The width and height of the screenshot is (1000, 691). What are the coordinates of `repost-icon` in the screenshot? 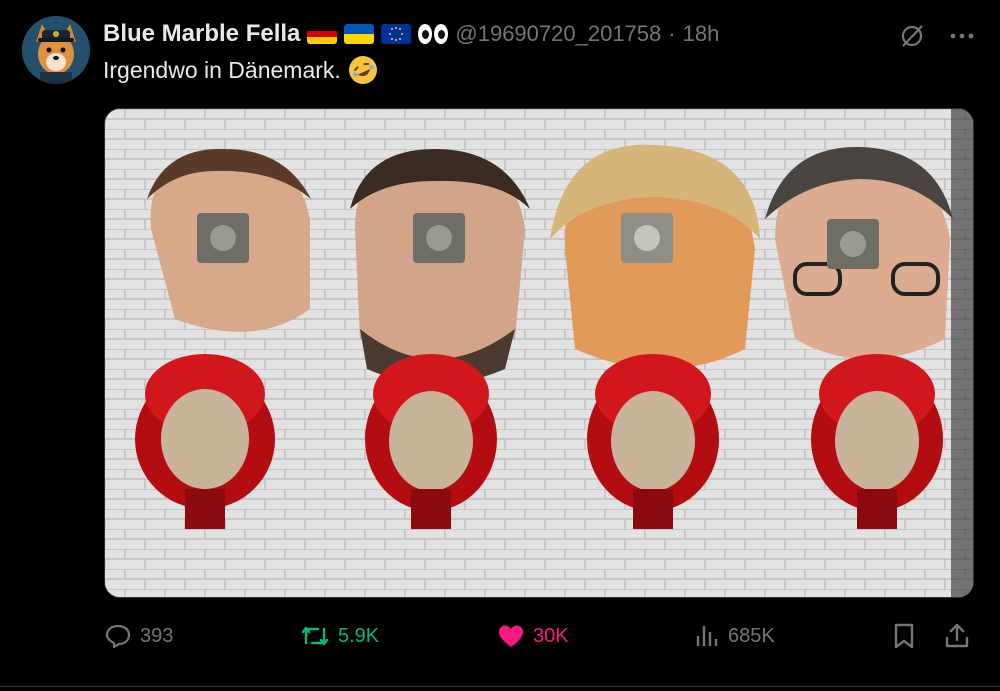 It's located at (315, 636).